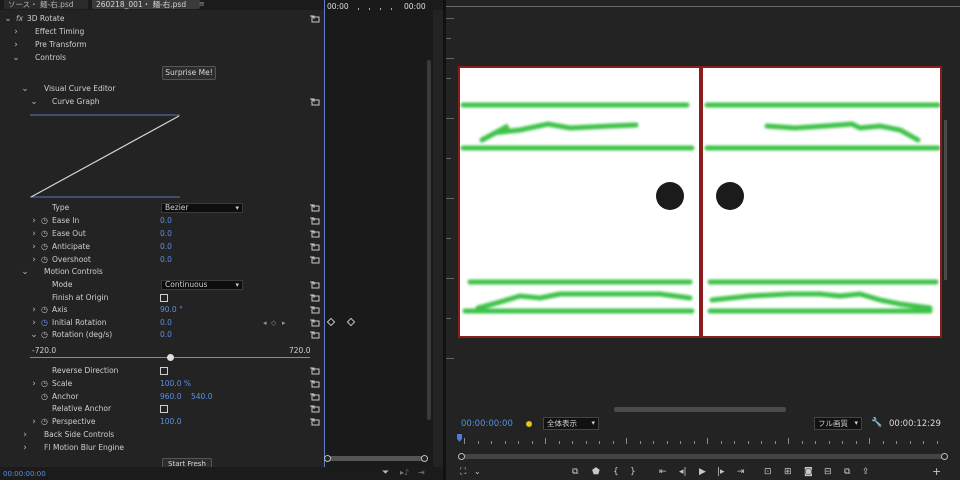  I want to click on camera-icon: ◙, so click(808, 472).